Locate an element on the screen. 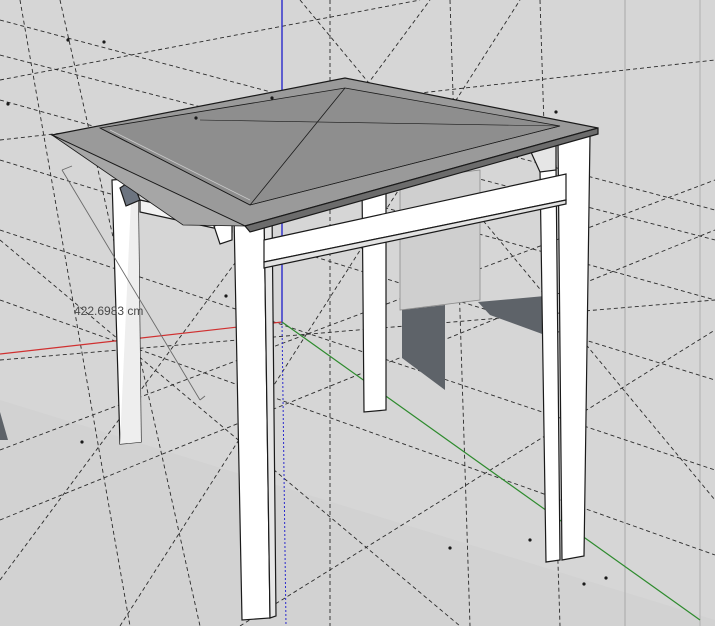 This screenshot has height=626, width=715. dimension-label: 422.6983 cm is located at coordinates (109, 311).